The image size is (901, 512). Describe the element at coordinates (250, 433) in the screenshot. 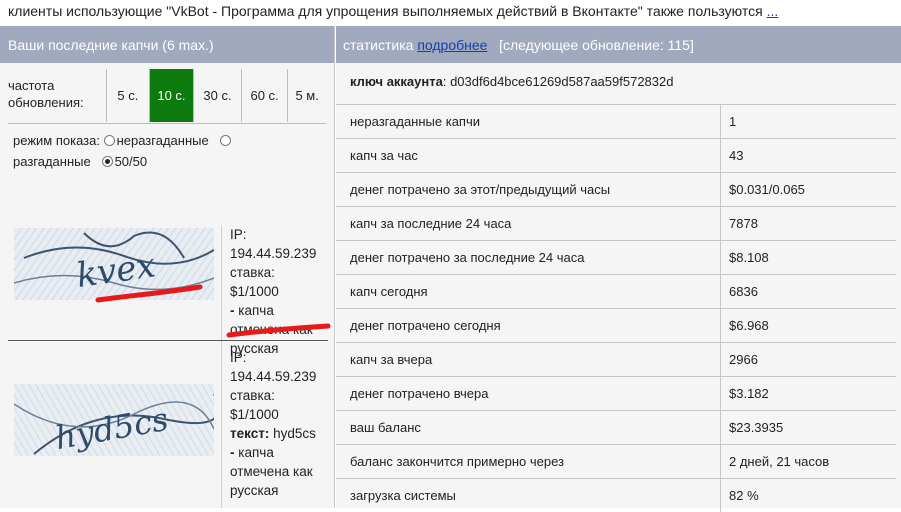

I see `text-label: текст:` at that location.